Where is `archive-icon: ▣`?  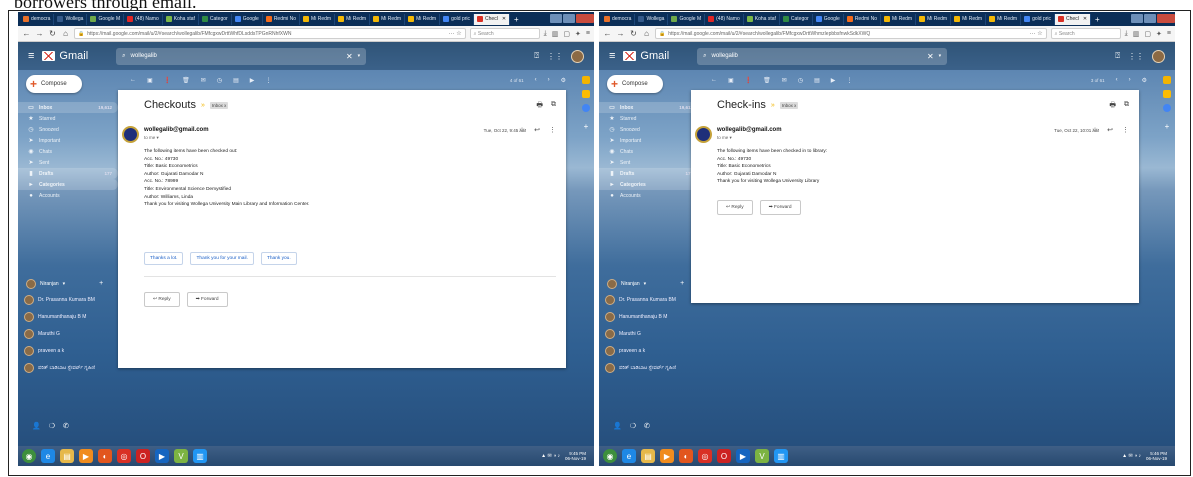
archive-icon: ▣ is located at coordinates (150, 80).